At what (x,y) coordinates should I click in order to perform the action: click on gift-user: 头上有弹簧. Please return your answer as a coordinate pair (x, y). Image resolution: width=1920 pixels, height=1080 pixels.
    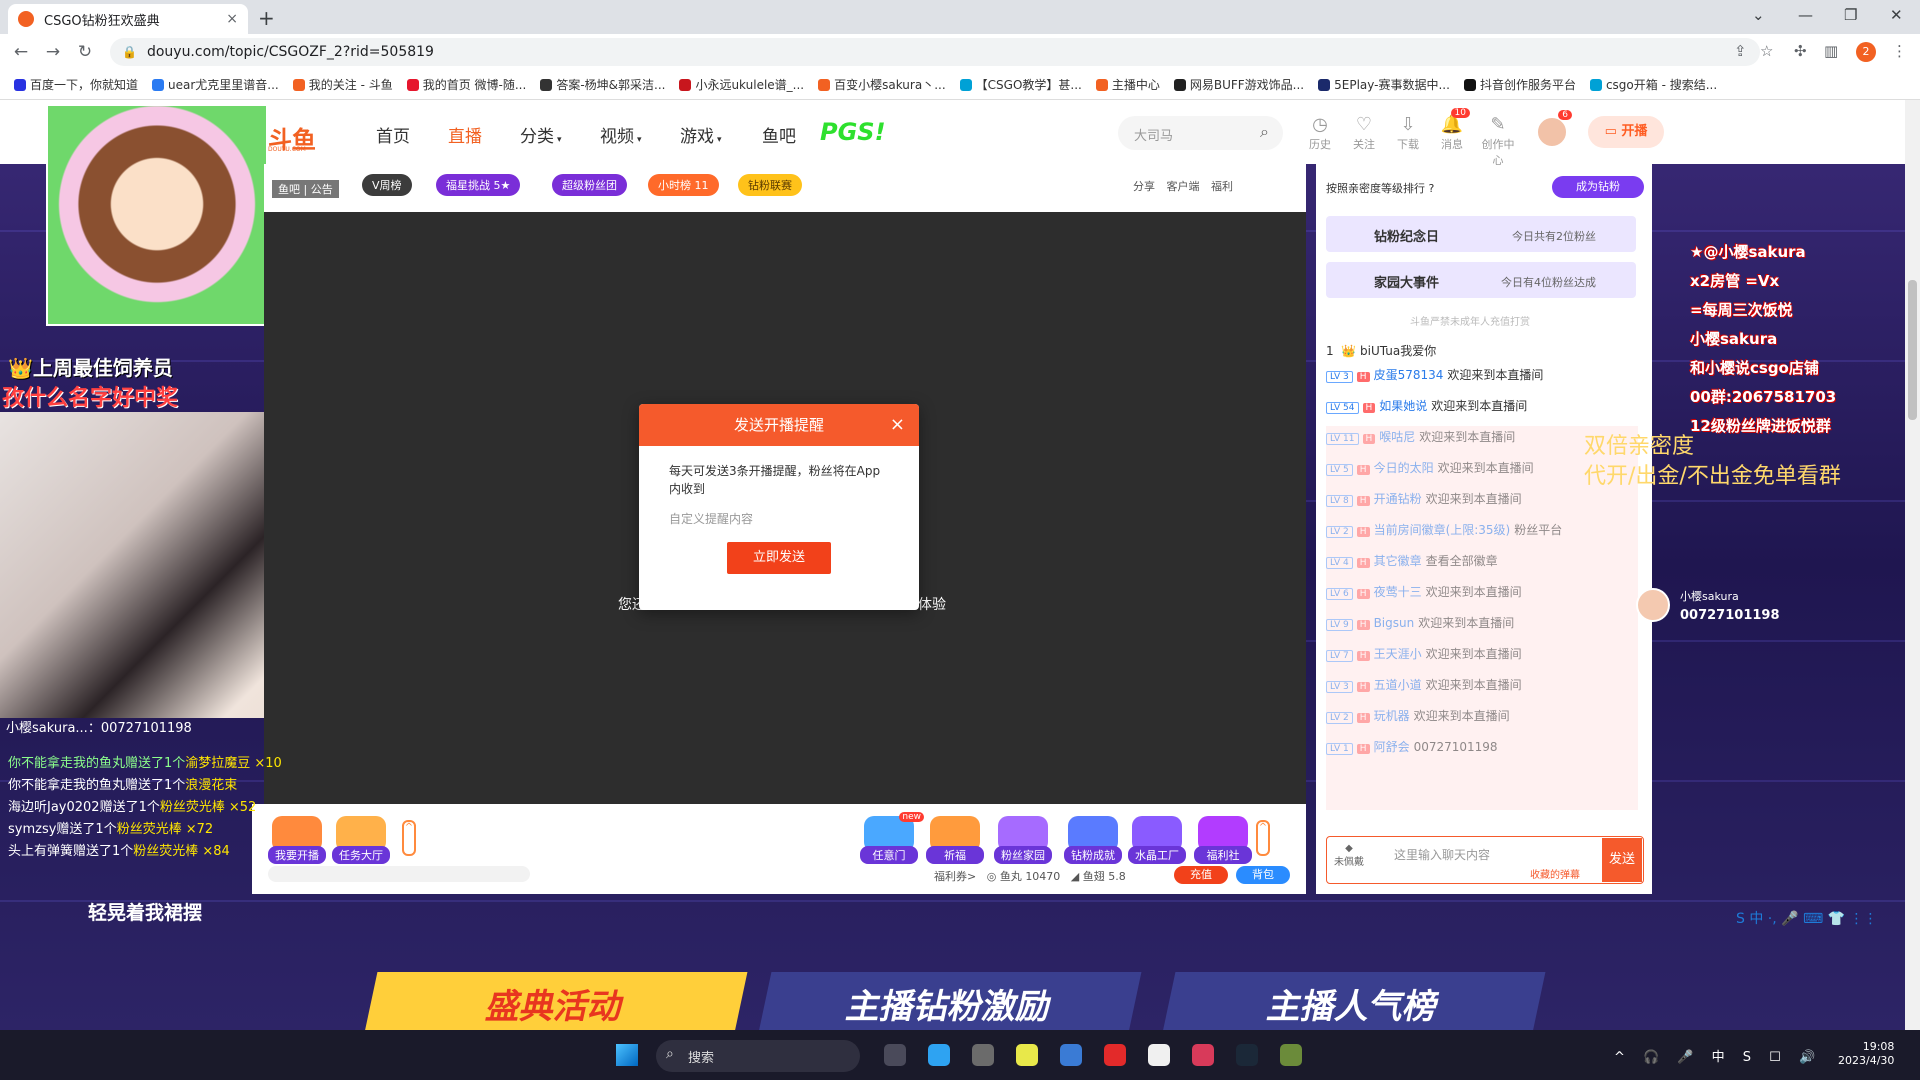
    Looking at the image, I should click on (40, 851).